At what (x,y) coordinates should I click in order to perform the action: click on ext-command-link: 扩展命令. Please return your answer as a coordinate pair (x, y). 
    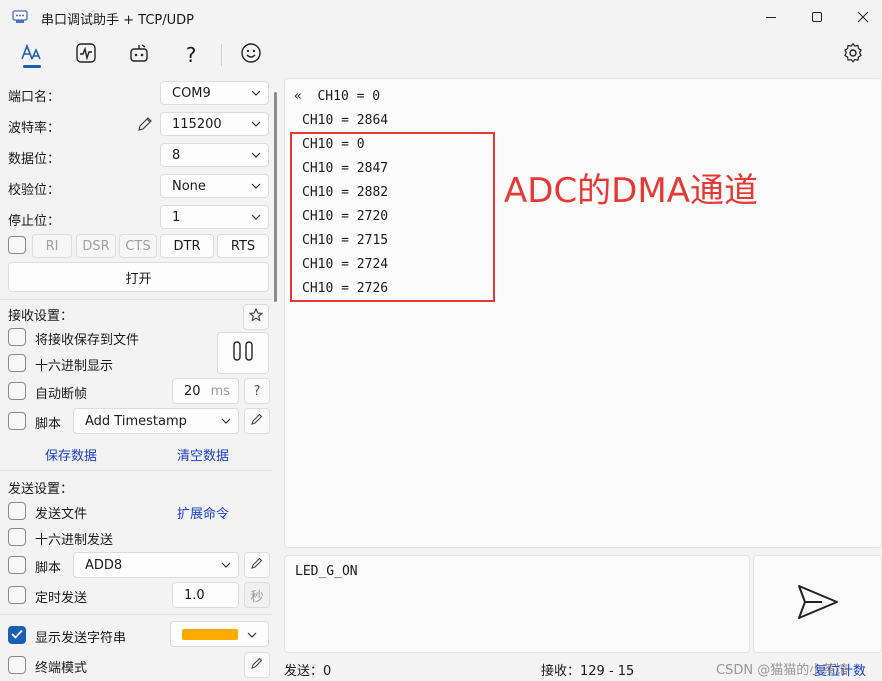
    Looking at the image, I should click on (203, 512).